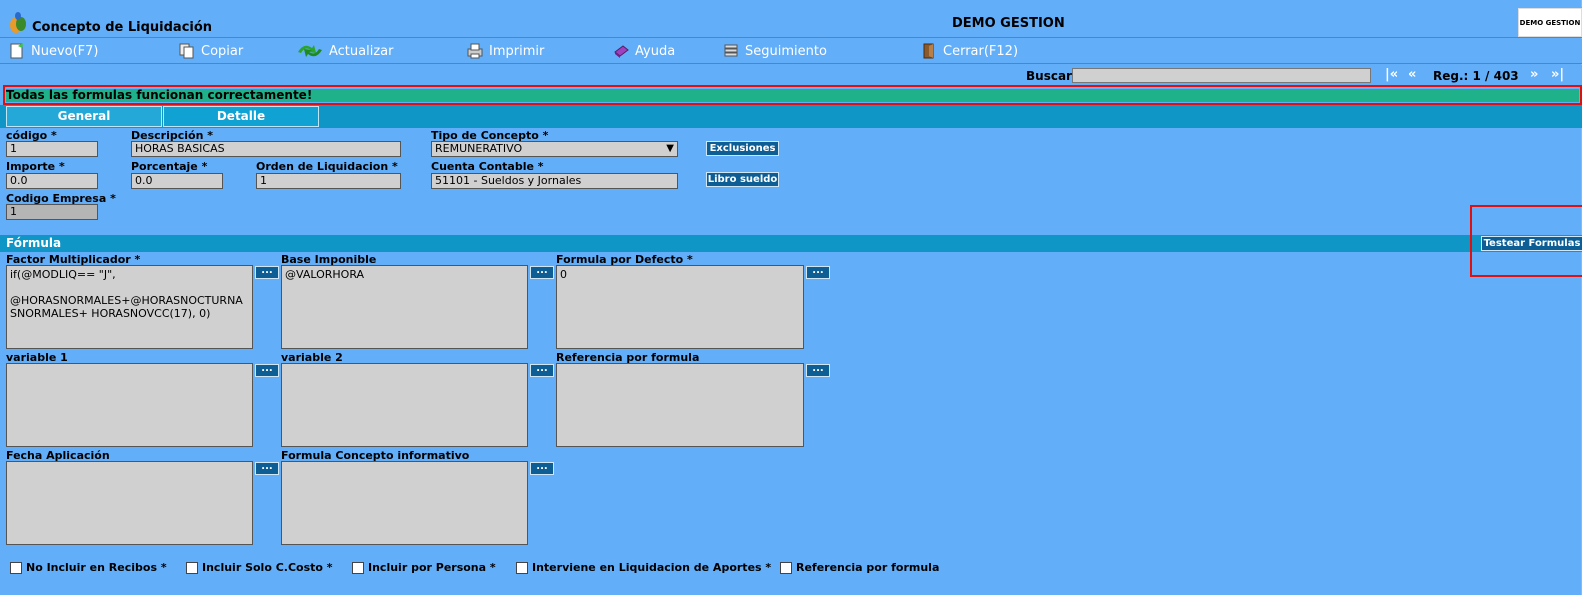 This screenshot has width=1592, height=595. What do you see at coordinates (35, 166) in the screenshot?
I see `importe-label: Importe *` at bounding box center [35, 166].